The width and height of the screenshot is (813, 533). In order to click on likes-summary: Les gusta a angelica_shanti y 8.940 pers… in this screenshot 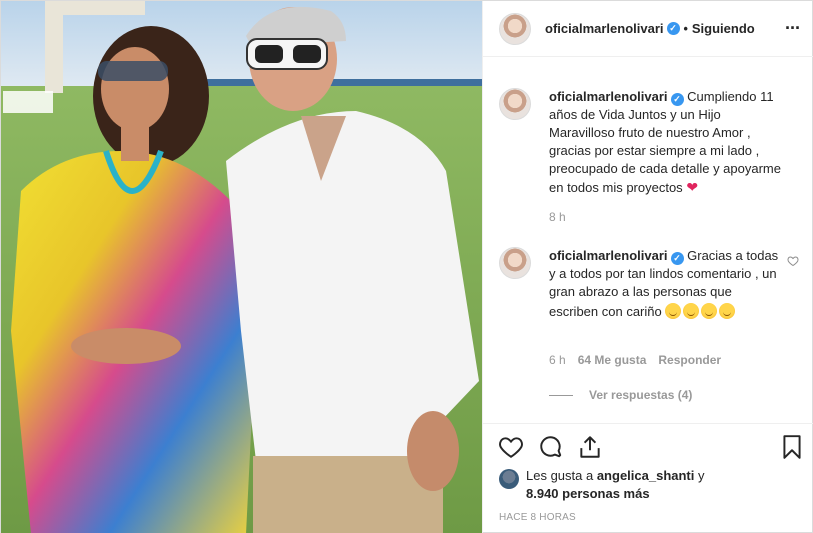, I will do `click(649, 485)`.